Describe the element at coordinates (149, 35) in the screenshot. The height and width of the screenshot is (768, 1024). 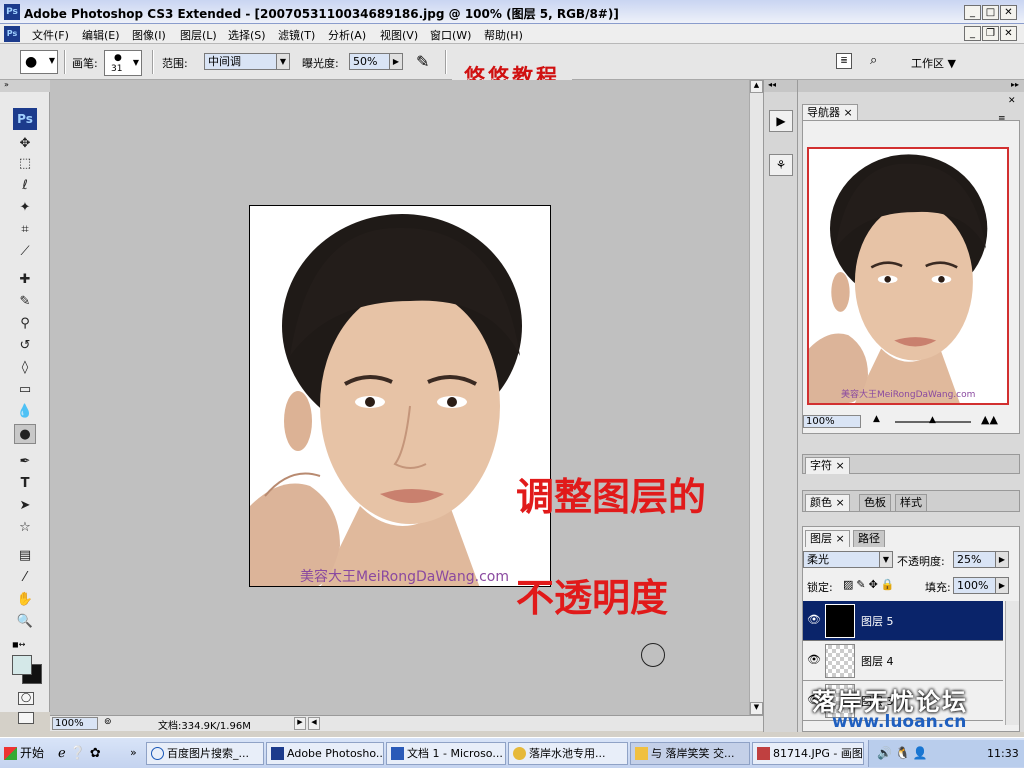
I see `menu-image: 图像(I)` at that location.